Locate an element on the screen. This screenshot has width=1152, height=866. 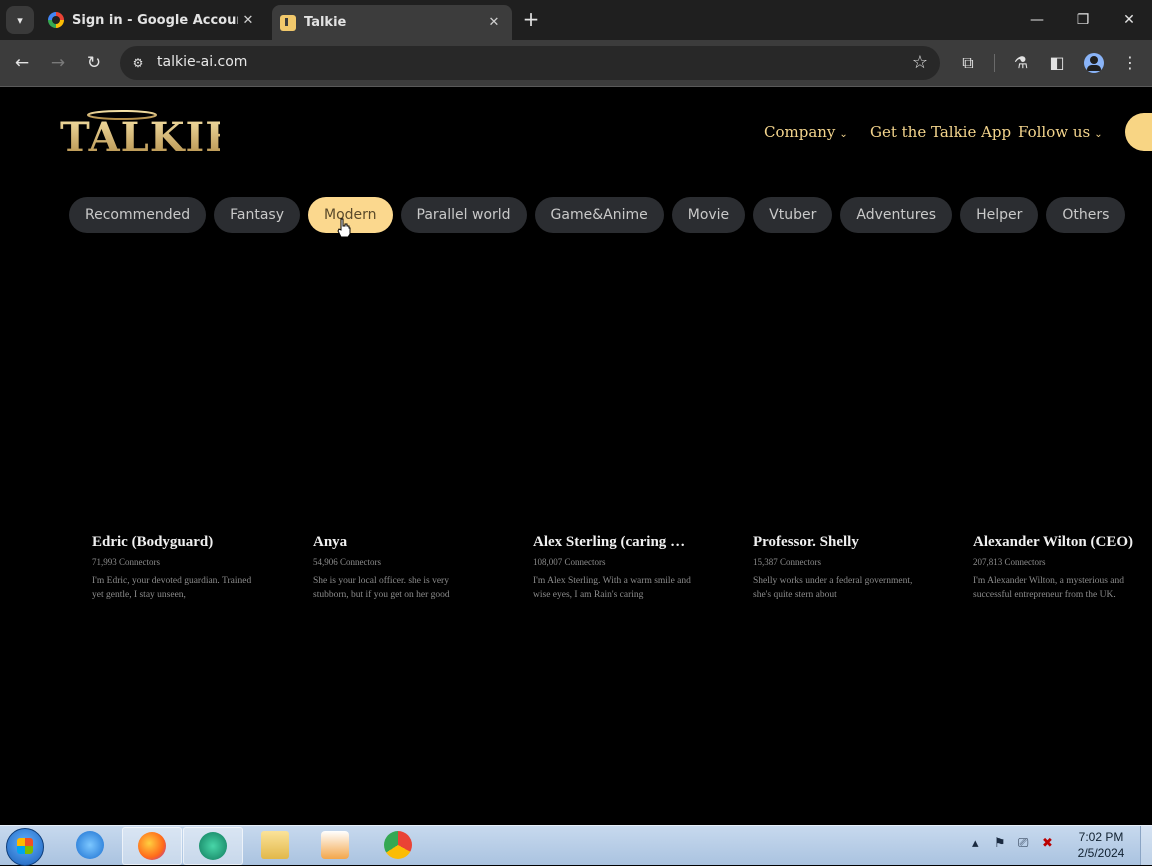
login-button is located at coordinates (1138, 132).